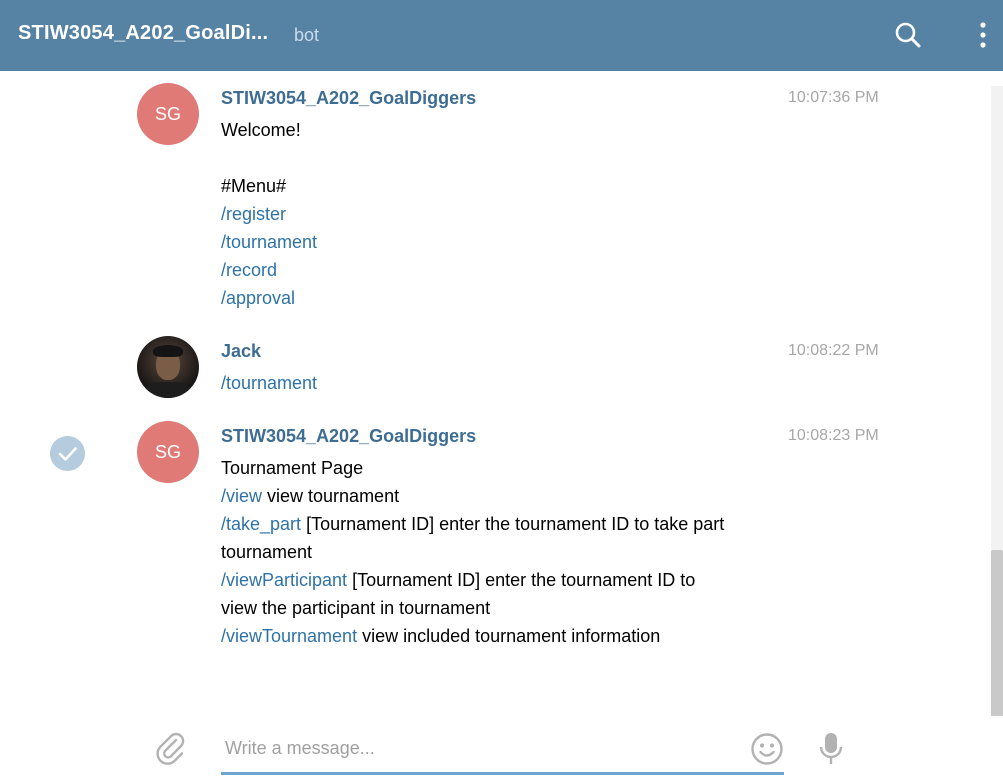 The width and height of the screenshot is (1003, 784). I want to click on input-underline, so click(502, 773).